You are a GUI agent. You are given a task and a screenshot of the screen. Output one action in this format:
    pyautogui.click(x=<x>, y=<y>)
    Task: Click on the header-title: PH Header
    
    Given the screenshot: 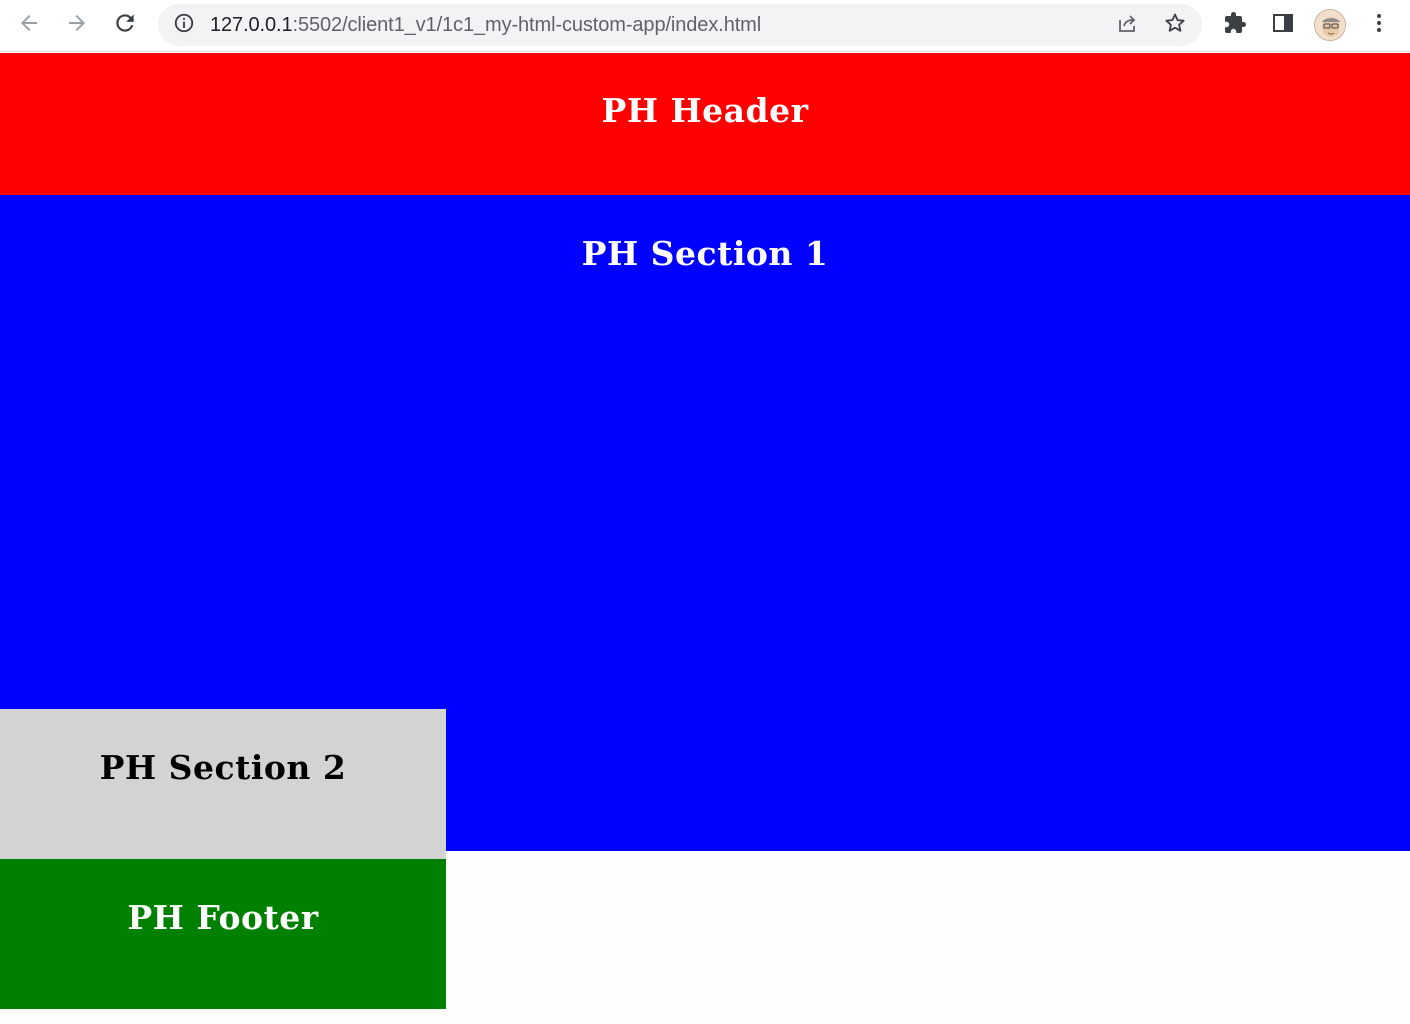 What is the action you would take?
    pyautogui.click(x=705, y=110)
    